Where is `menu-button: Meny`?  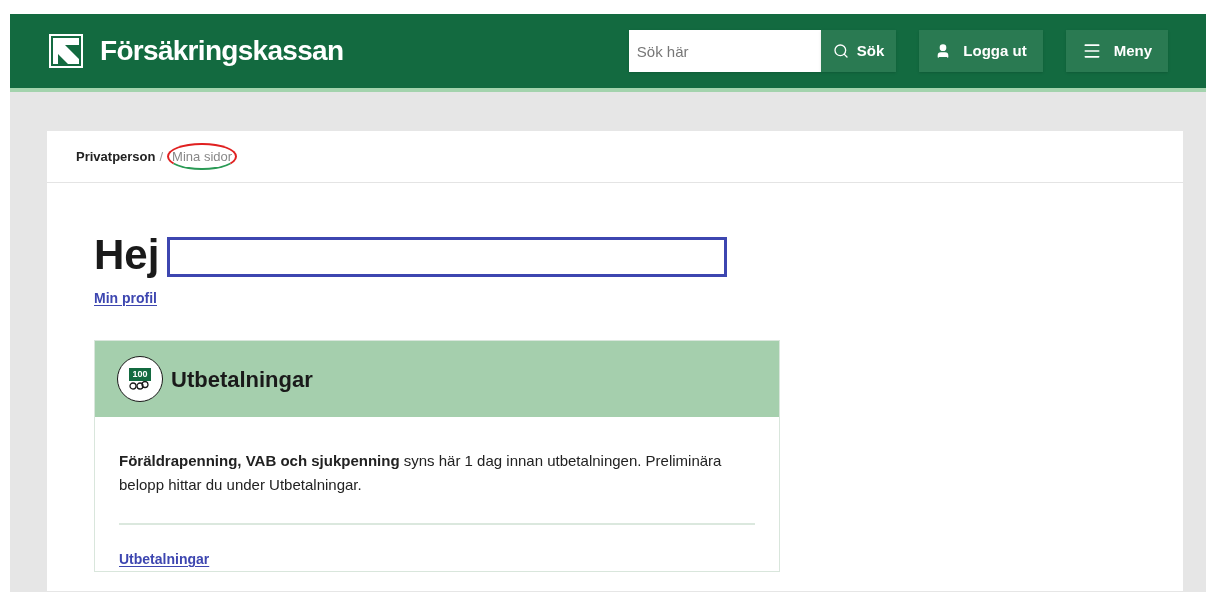 menu-button: Meny is located at coordinates (1116, 51).